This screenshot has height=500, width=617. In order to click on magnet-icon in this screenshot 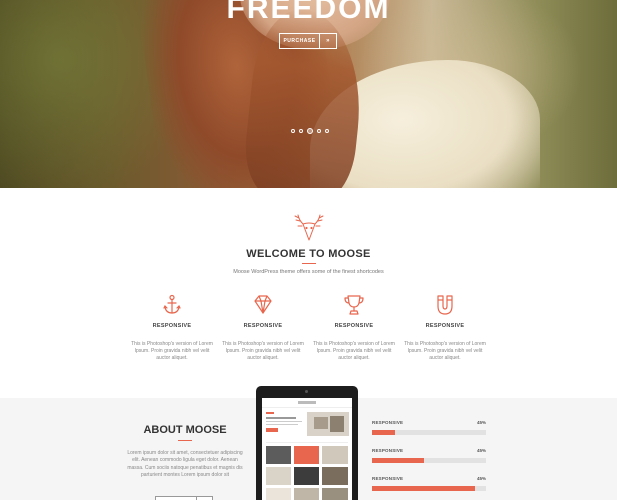, I will do `click(445, 305)`.